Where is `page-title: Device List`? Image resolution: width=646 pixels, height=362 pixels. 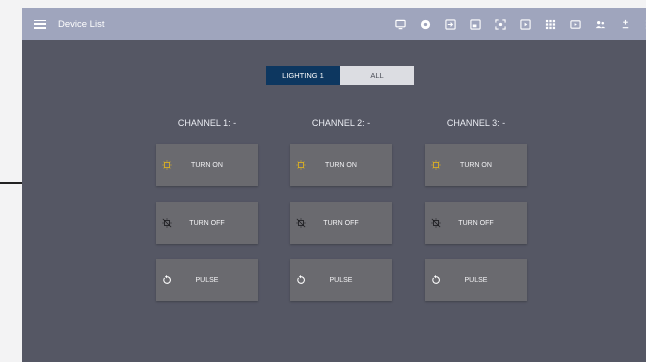 page-title: Device List is located at coordinates (81, 24).